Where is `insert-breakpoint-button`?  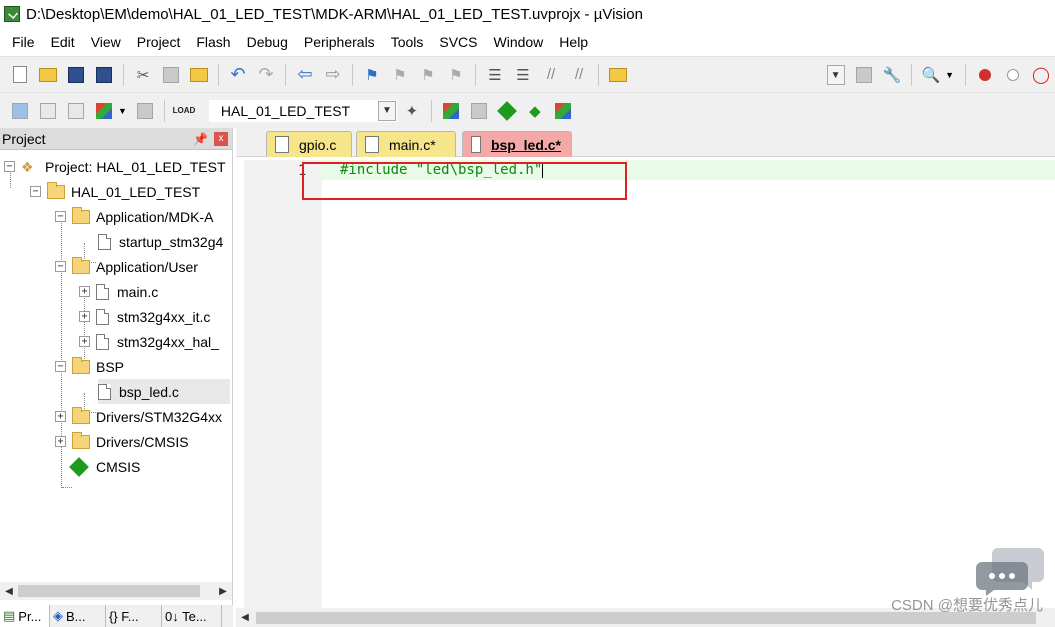 insert-breakpoint-button is located at coordinates (985, 75).